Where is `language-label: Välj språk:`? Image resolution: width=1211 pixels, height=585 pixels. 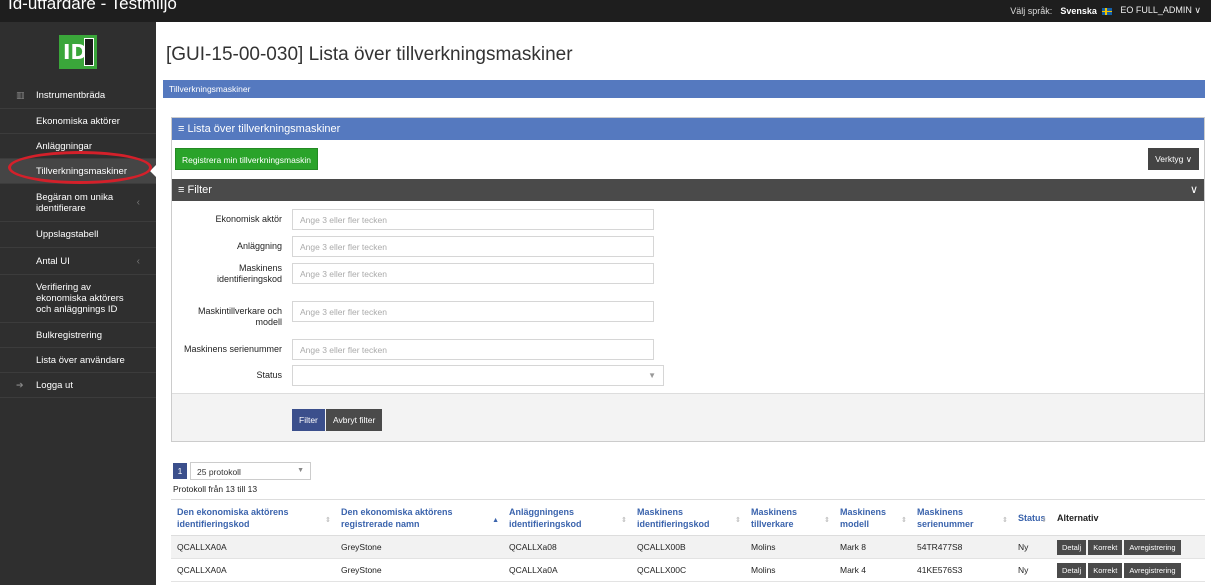
language-label: Välj språk: is located at coordinates (1031, 10).